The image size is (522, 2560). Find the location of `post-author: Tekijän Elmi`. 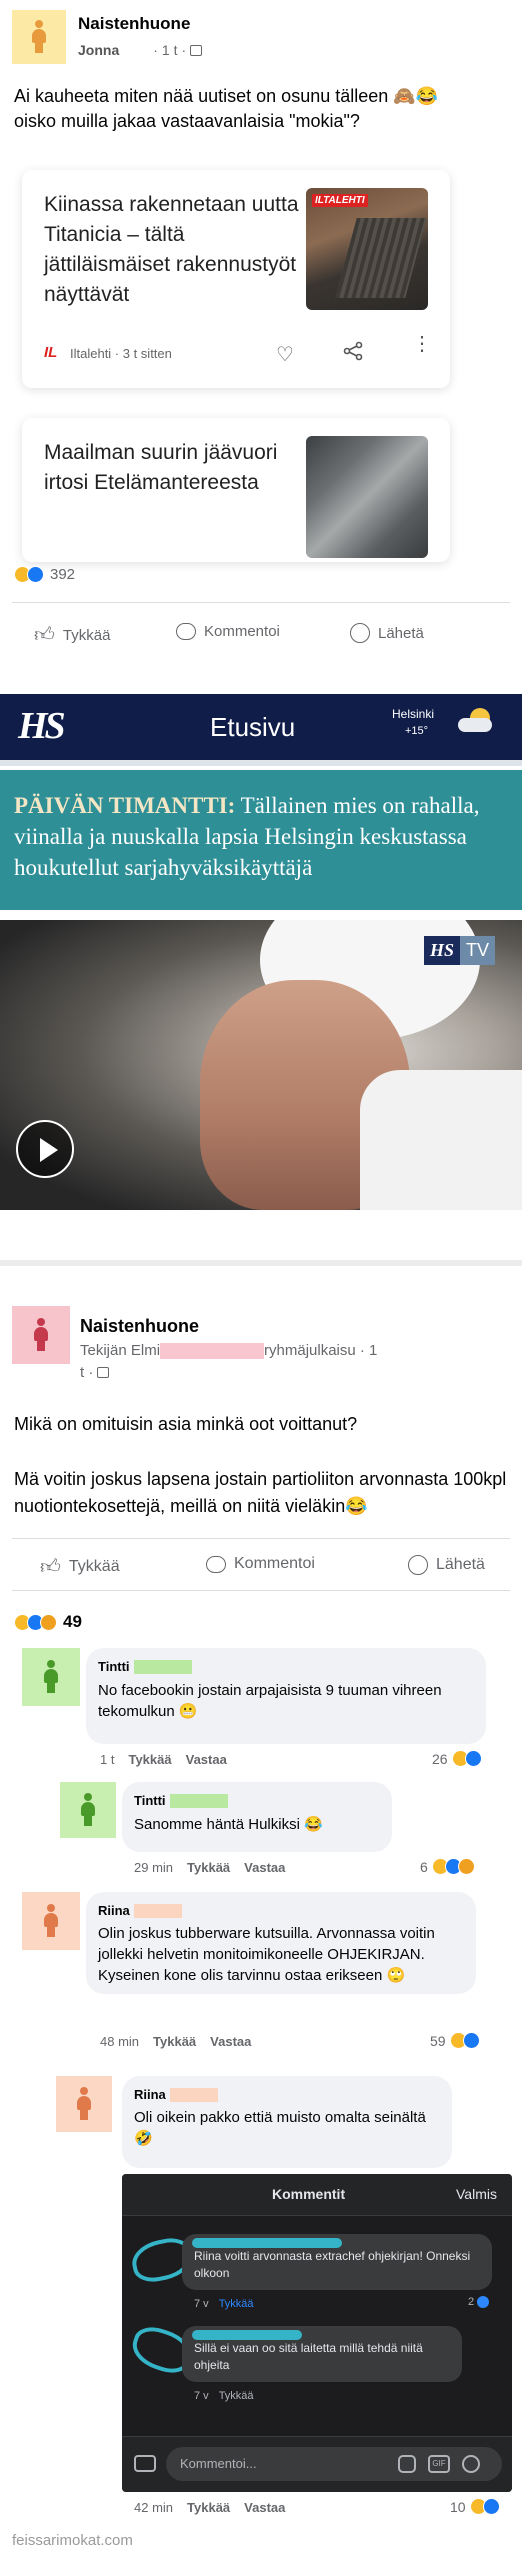

post-author: Tekijän Elmi is located at coordinates (120, 1350).